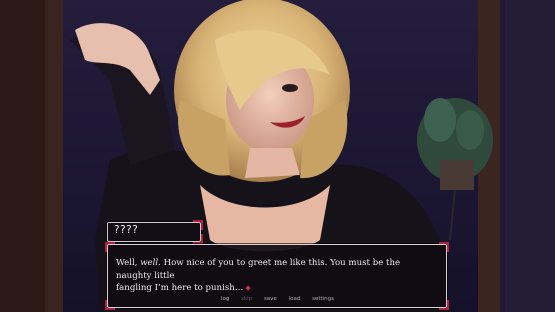 The height and width of the screenshot is (312, 555). Describe the element at coordinates (150, 263) in the screenshot. I see `dialogue-text-emphasis: well.` at that location.